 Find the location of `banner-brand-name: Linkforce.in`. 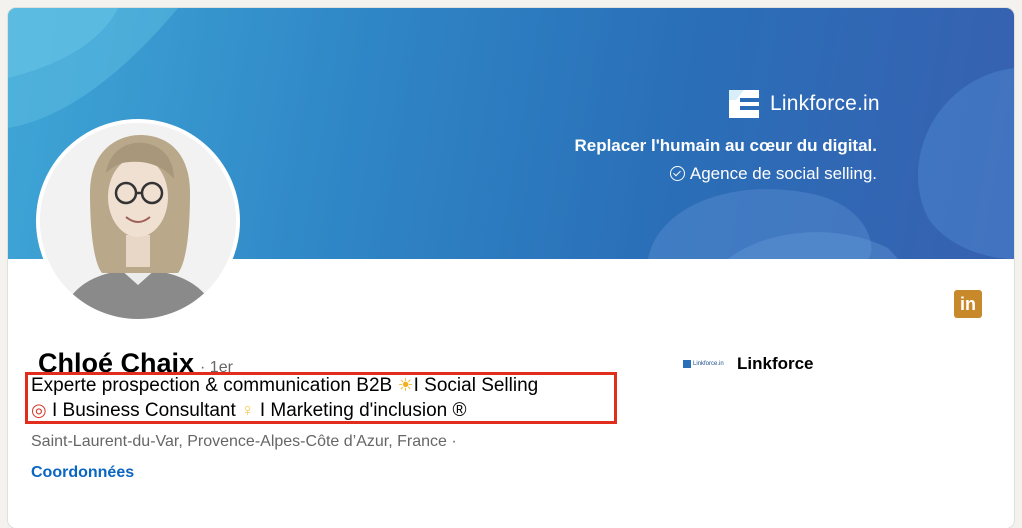

banner-brand-name: Linkforce.in is located at coordinates (825, 103).